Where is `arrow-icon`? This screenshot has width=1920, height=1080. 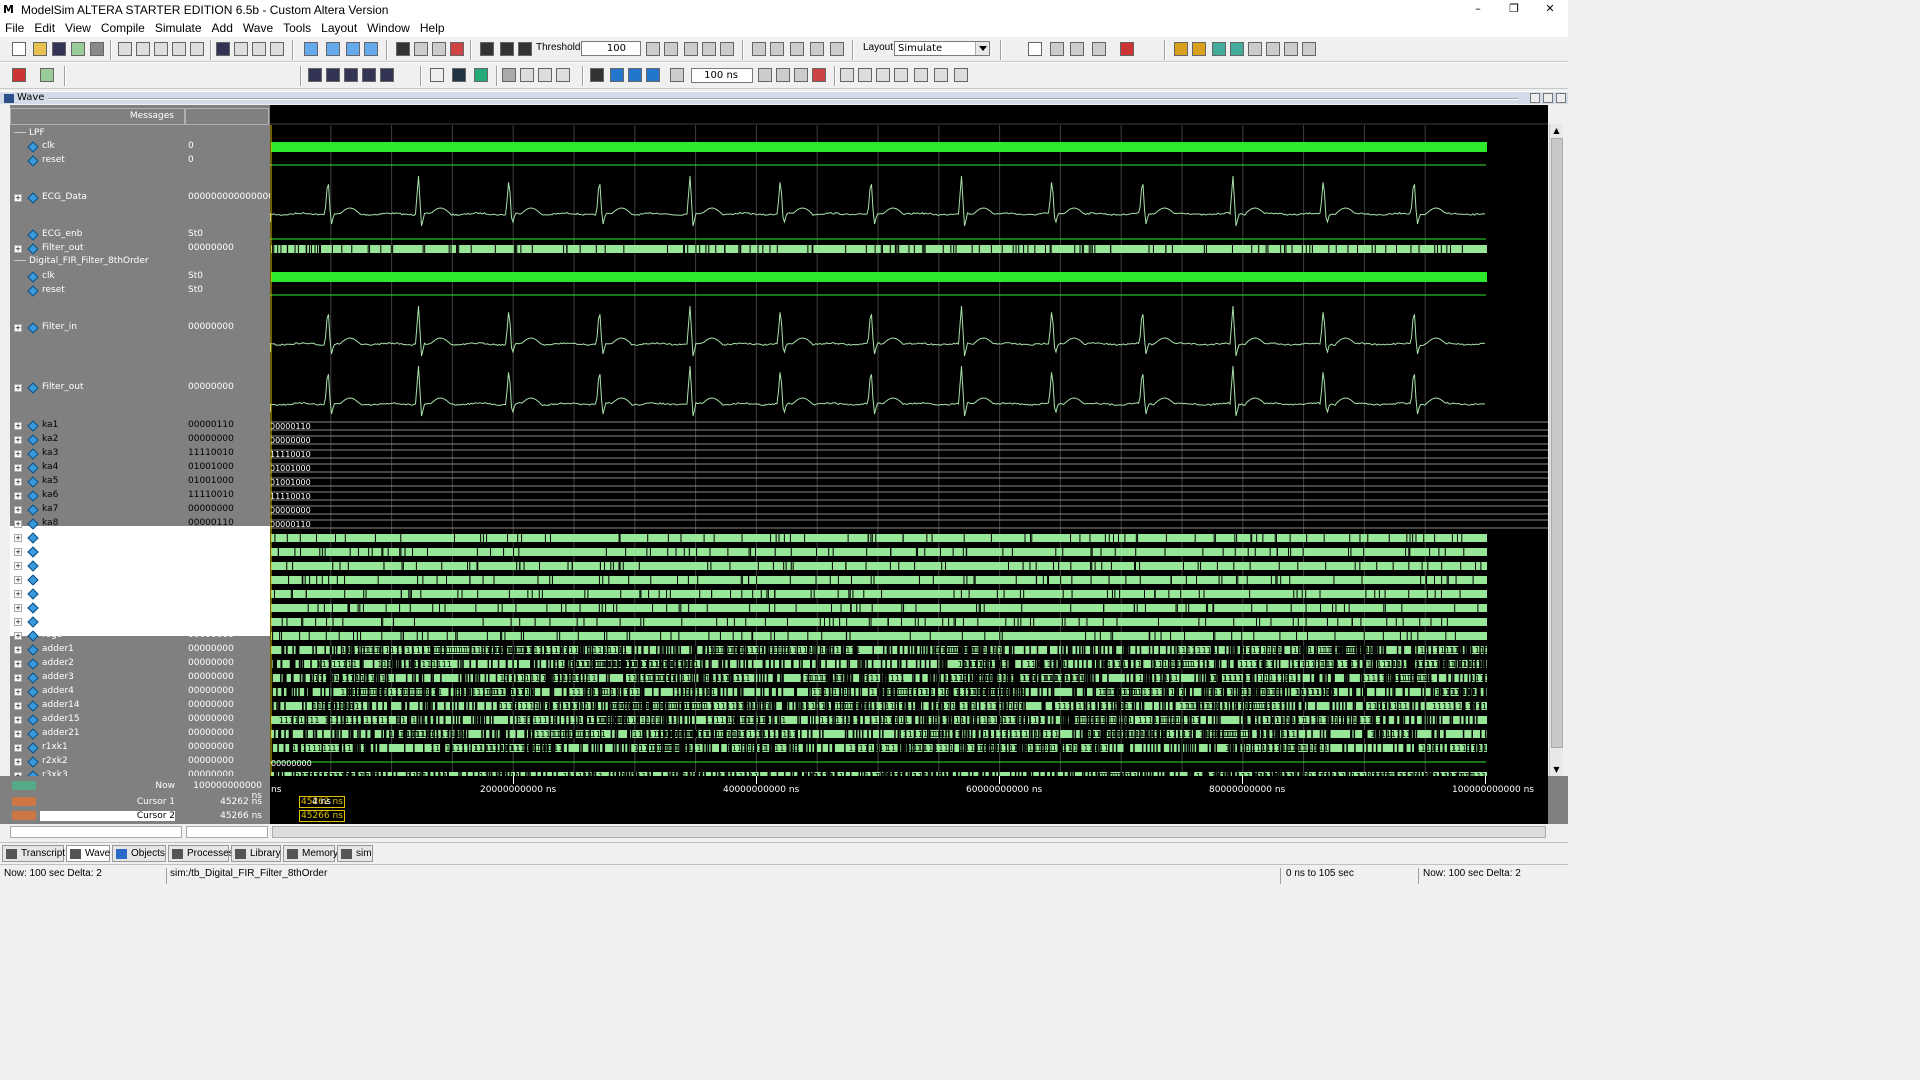 arrow-icon is located at coordinates (19, 75).